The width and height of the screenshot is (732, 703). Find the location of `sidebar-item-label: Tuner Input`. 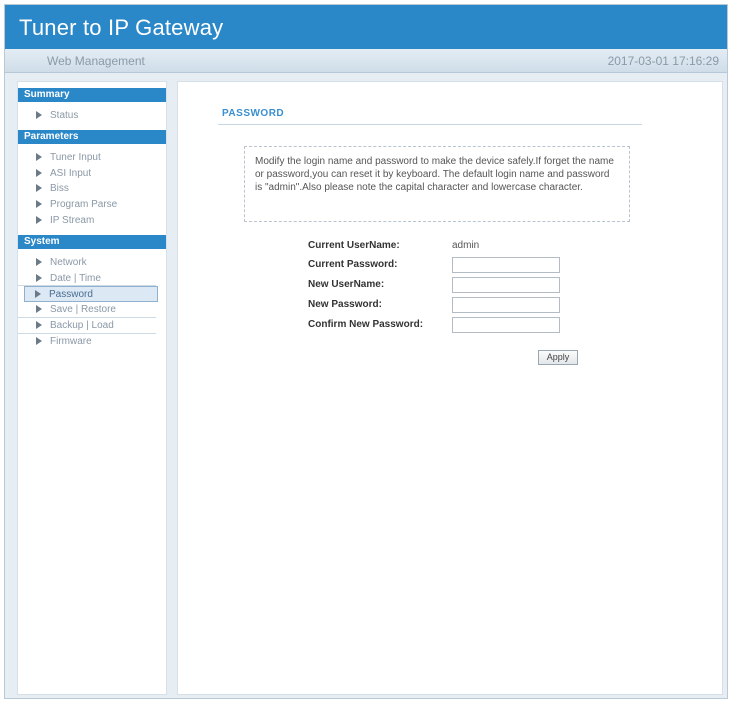

sidebar-item-label: Tuner Input is located at coordinates (75, 157).